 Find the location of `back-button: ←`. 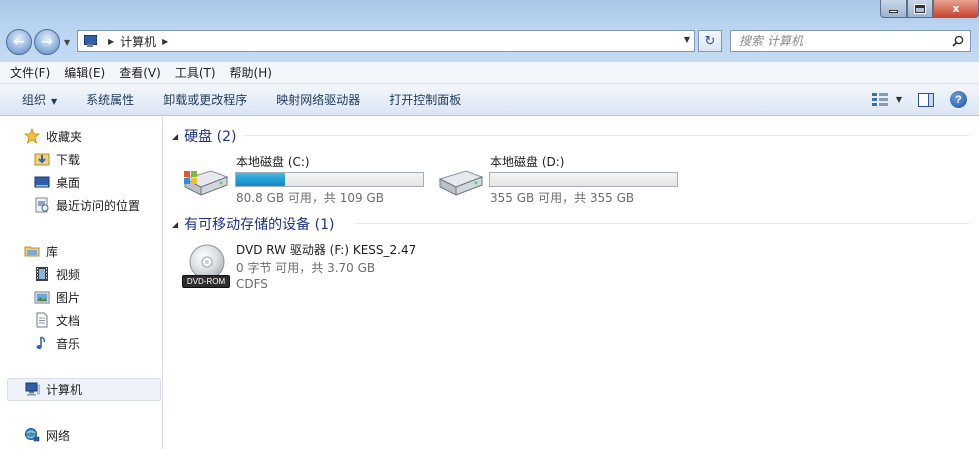

back-button: ← is located at coordinates (19, 42).